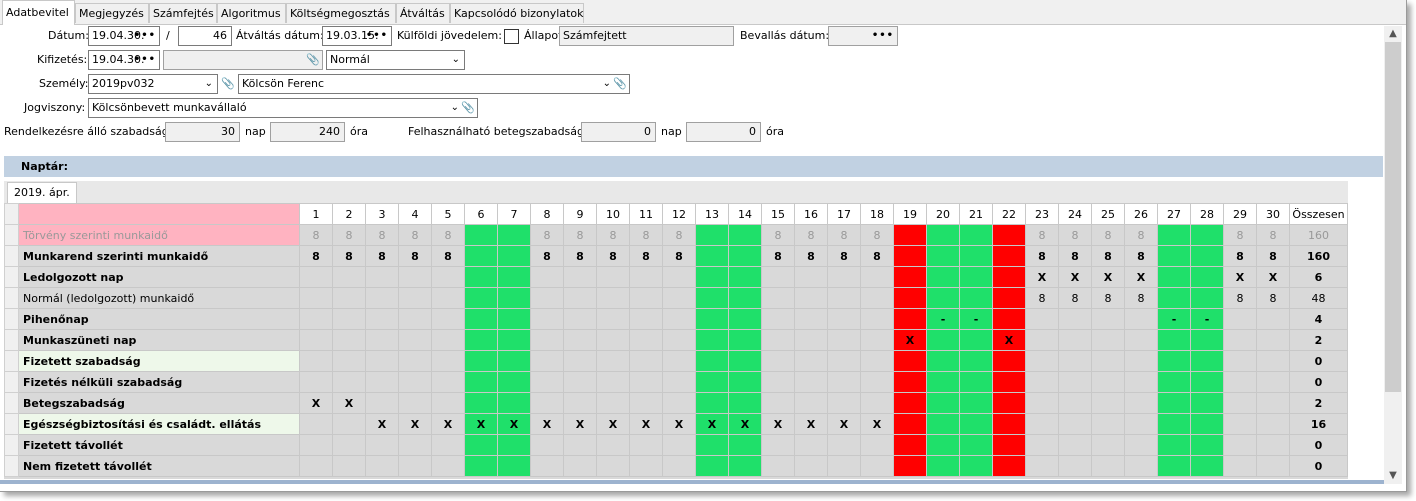 This screenshot has width=1416, height=501. I want to click on day-header: 22, so click(1009, 214).